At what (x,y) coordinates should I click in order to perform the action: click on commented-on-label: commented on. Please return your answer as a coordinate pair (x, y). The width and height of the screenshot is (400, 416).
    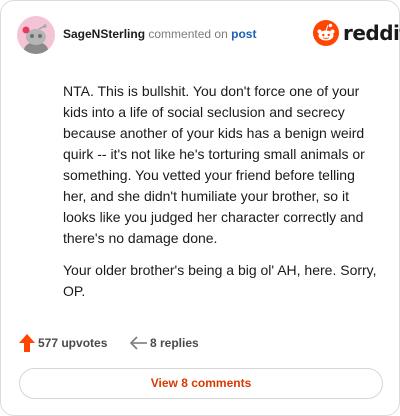
    Looking at the image, I should click on (188, 34).